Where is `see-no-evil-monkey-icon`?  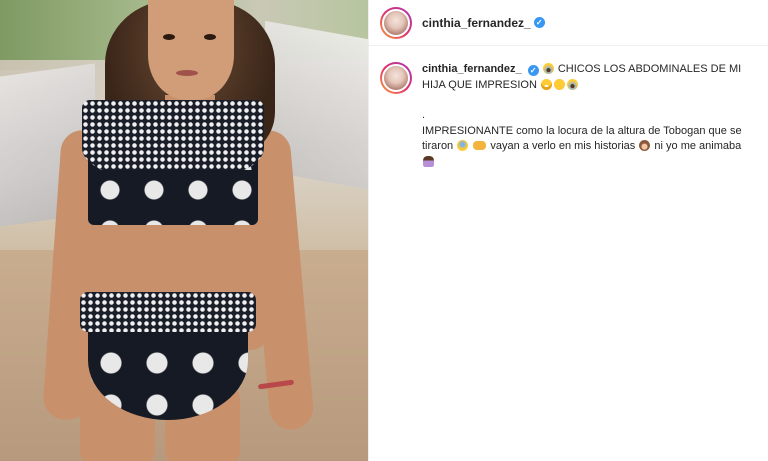 see-no-evil-monkey-icon is located at coordinates (645, 145).